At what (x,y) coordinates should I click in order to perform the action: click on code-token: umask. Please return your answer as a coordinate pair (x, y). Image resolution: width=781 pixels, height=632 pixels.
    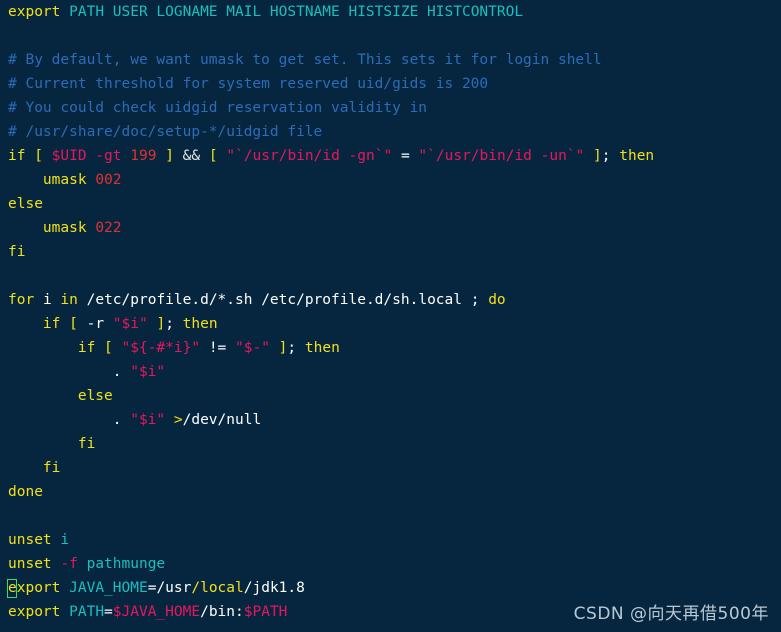
    Looking at the image, I should click on (64, 228).